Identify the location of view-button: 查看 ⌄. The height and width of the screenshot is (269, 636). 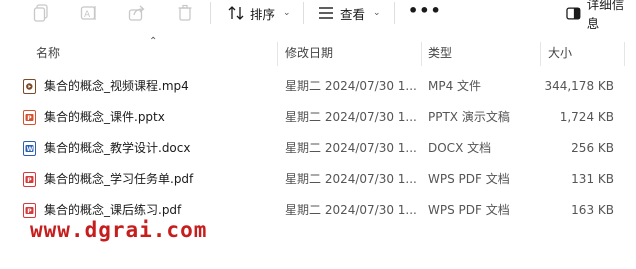
(349, 13).